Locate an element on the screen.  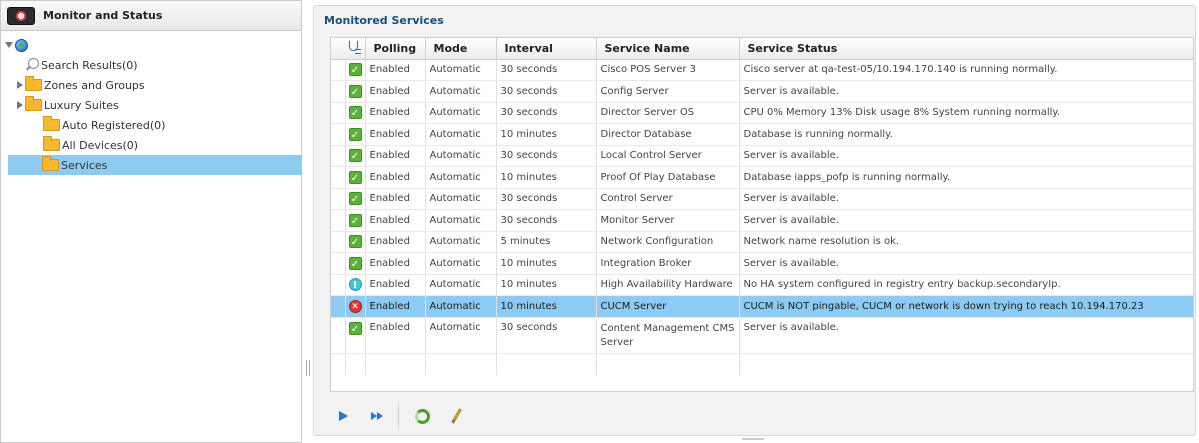
service-name-cell: Control Server is located at coordinates (668, 199).